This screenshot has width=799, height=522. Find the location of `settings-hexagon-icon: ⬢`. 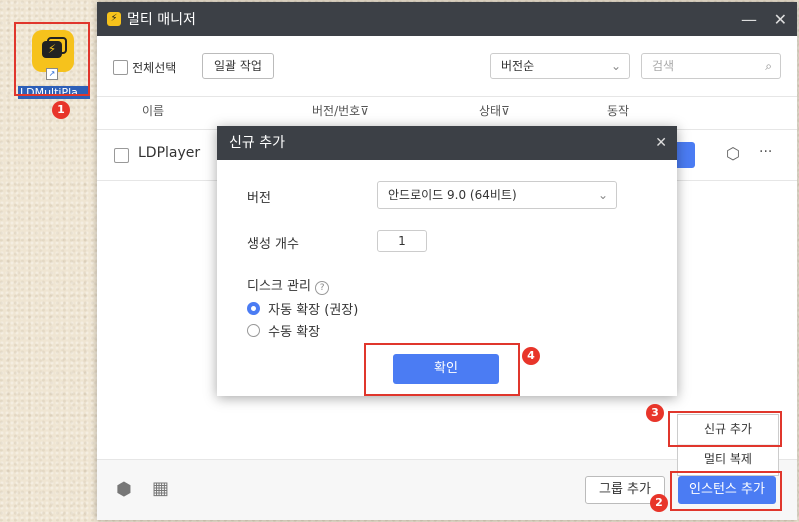

settings-hexagon-icon: ⬢ is located at coordinates (124, 489).